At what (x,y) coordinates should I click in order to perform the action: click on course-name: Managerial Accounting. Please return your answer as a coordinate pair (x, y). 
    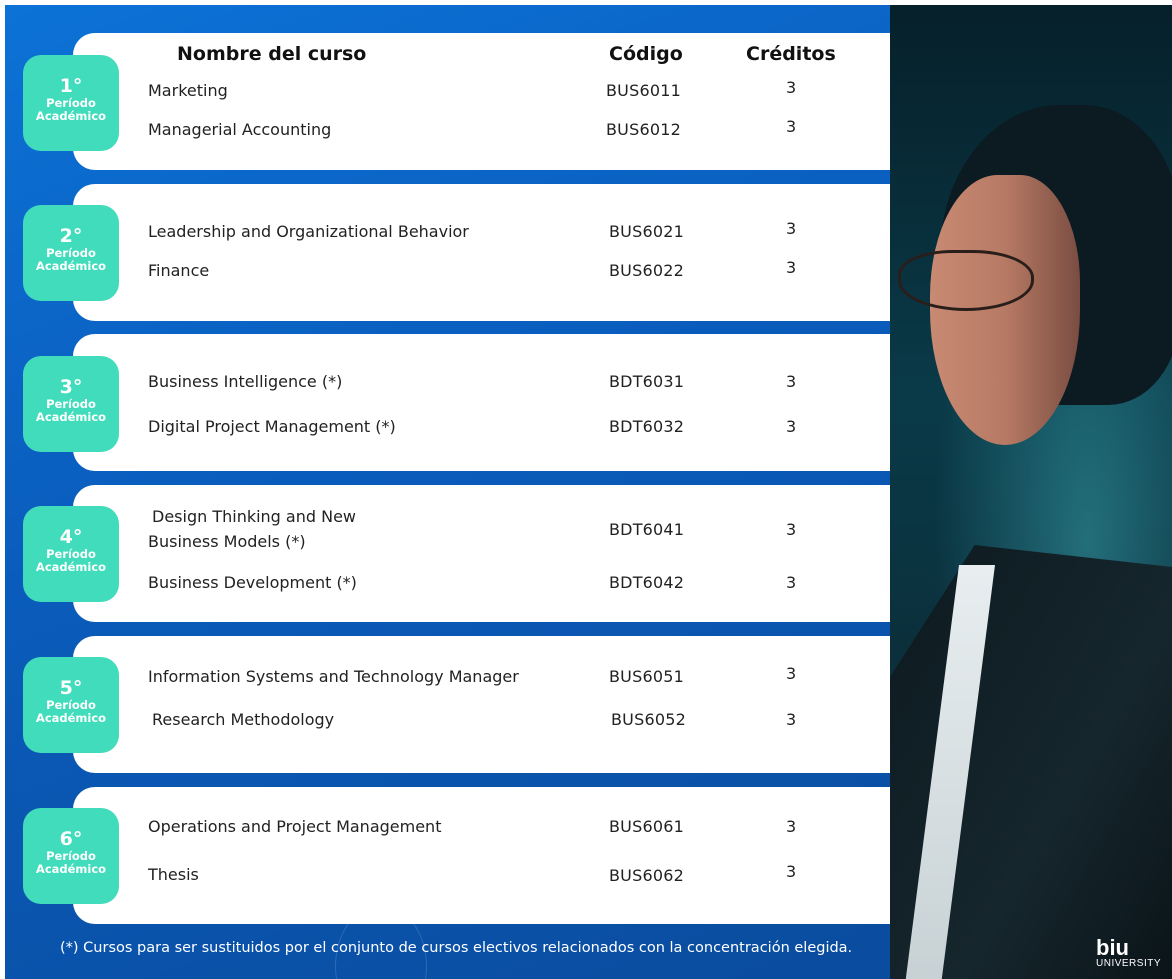
    Looking at the image, I should click on (240, 129).